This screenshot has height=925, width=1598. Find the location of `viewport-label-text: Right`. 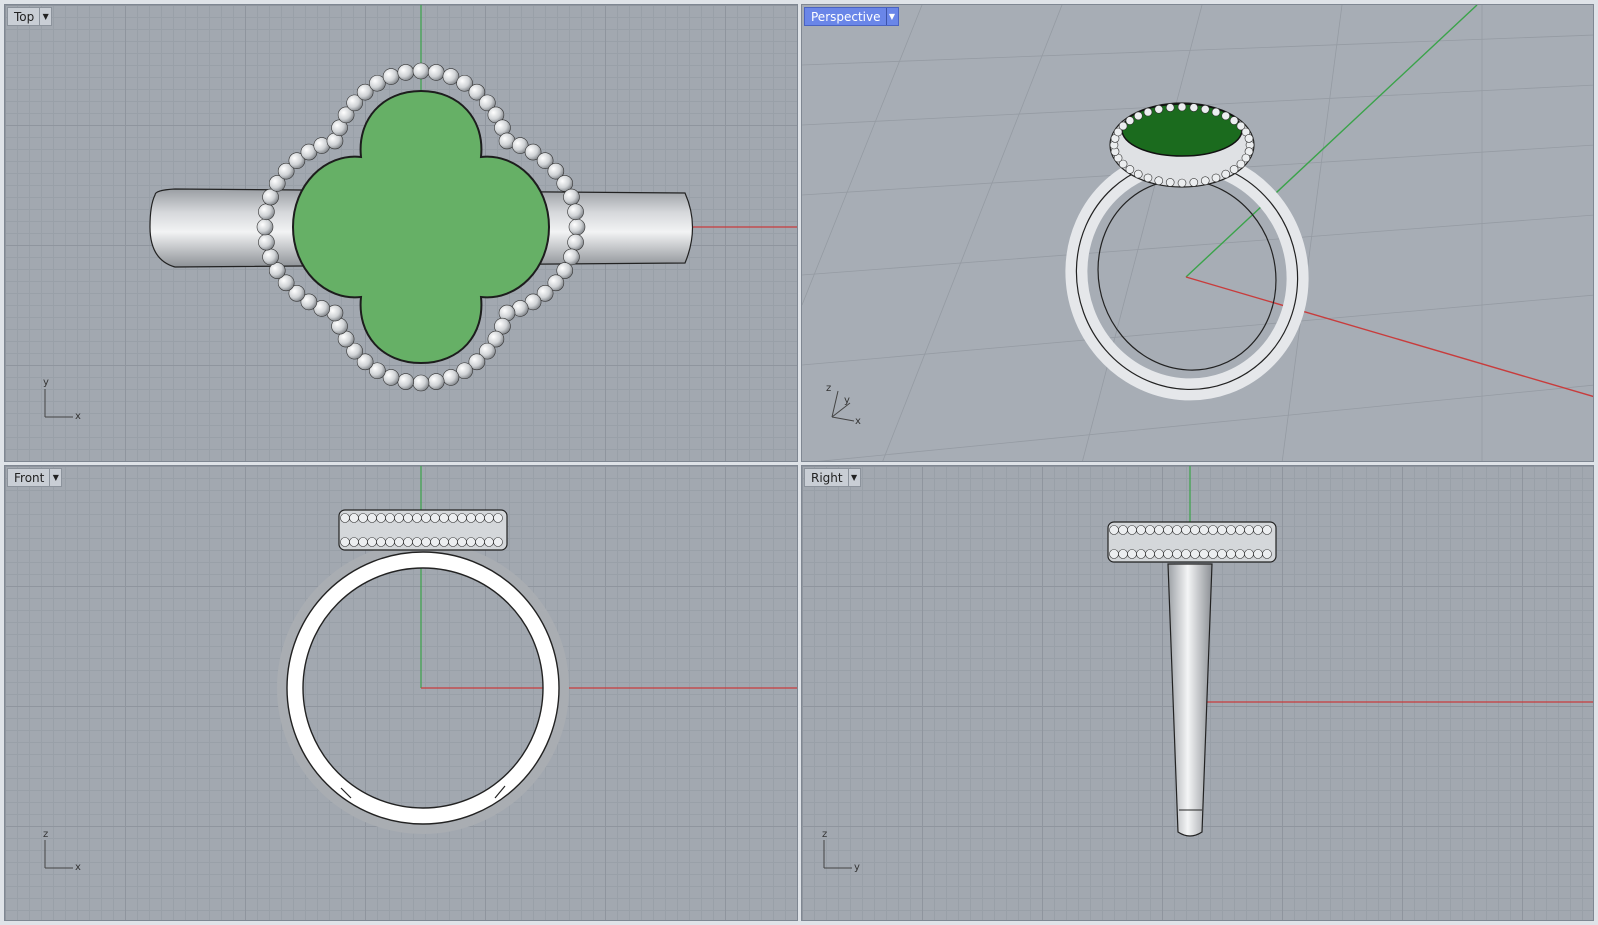

viewport-label-text: Right is located at coordinates (827, 477).